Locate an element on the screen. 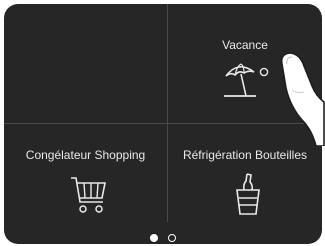 The image size is (325, 246). page-dot-active is located at coordinates (153, 237).